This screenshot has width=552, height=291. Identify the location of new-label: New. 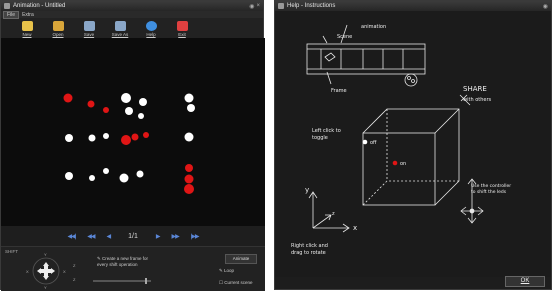
(27, 34).